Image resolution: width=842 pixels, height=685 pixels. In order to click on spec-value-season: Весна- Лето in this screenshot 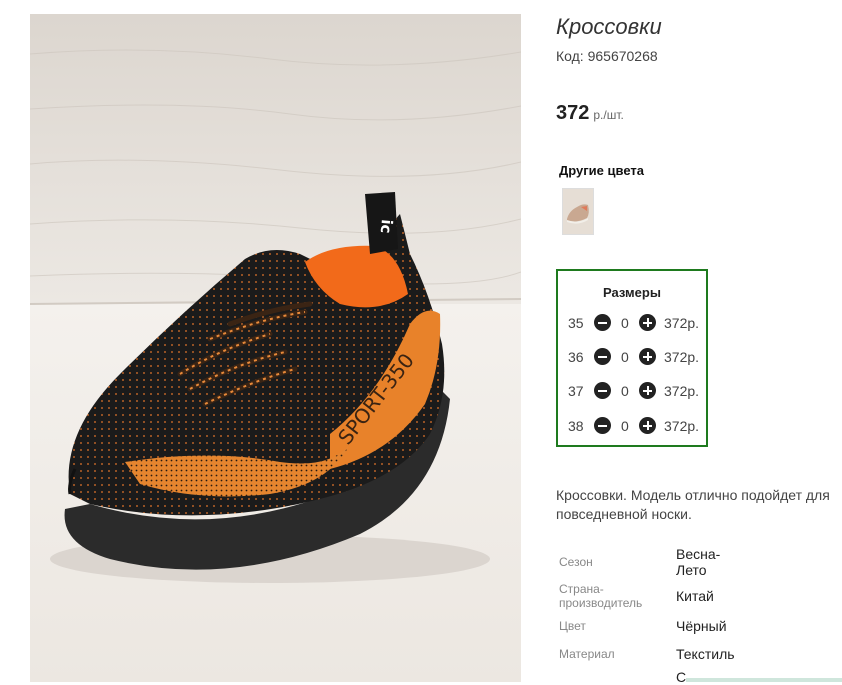, I will do `click(698, 562)`.